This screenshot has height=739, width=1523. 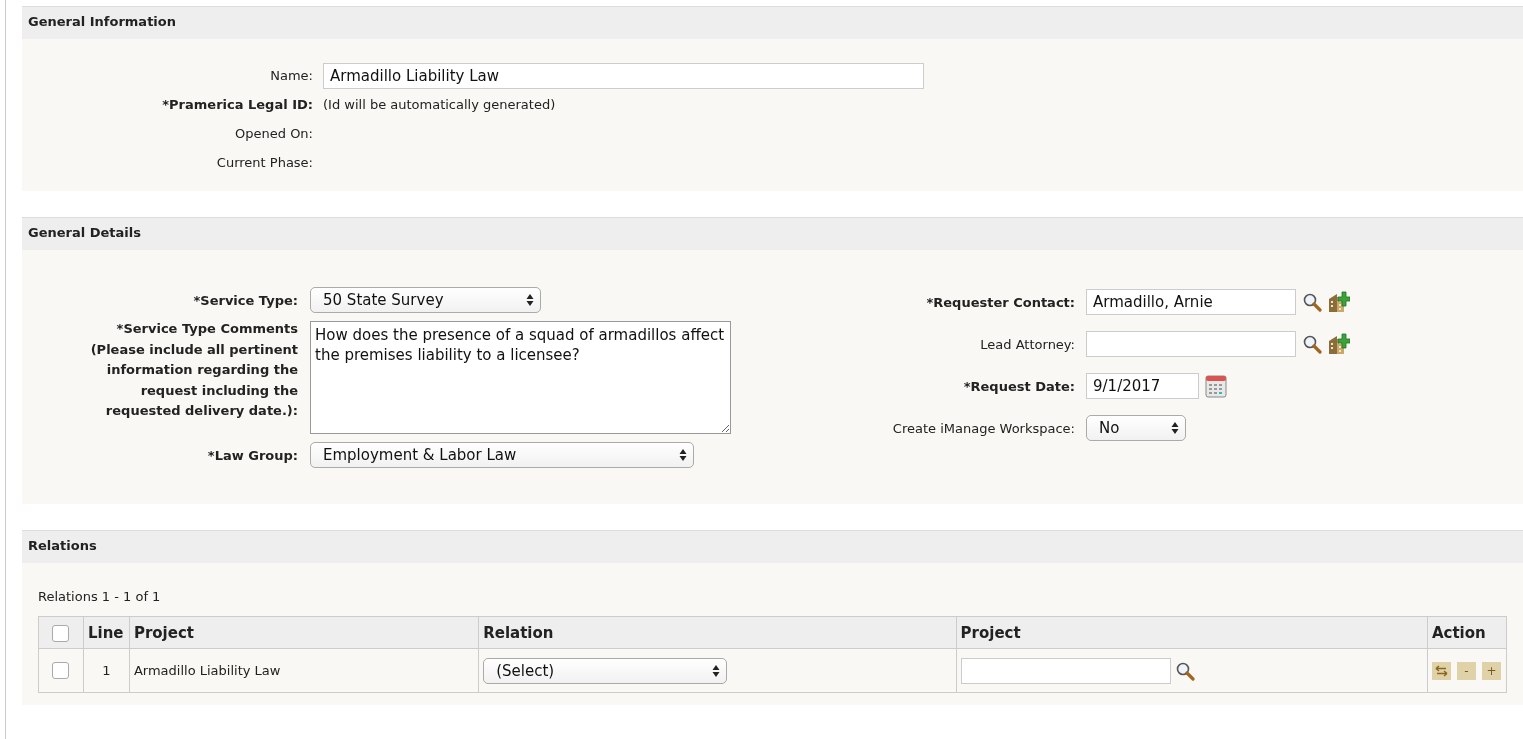 What do you see at coordinates (772, 22) in the screenshot?
I see `section-header: General Information` at bounding box center [772, 22].